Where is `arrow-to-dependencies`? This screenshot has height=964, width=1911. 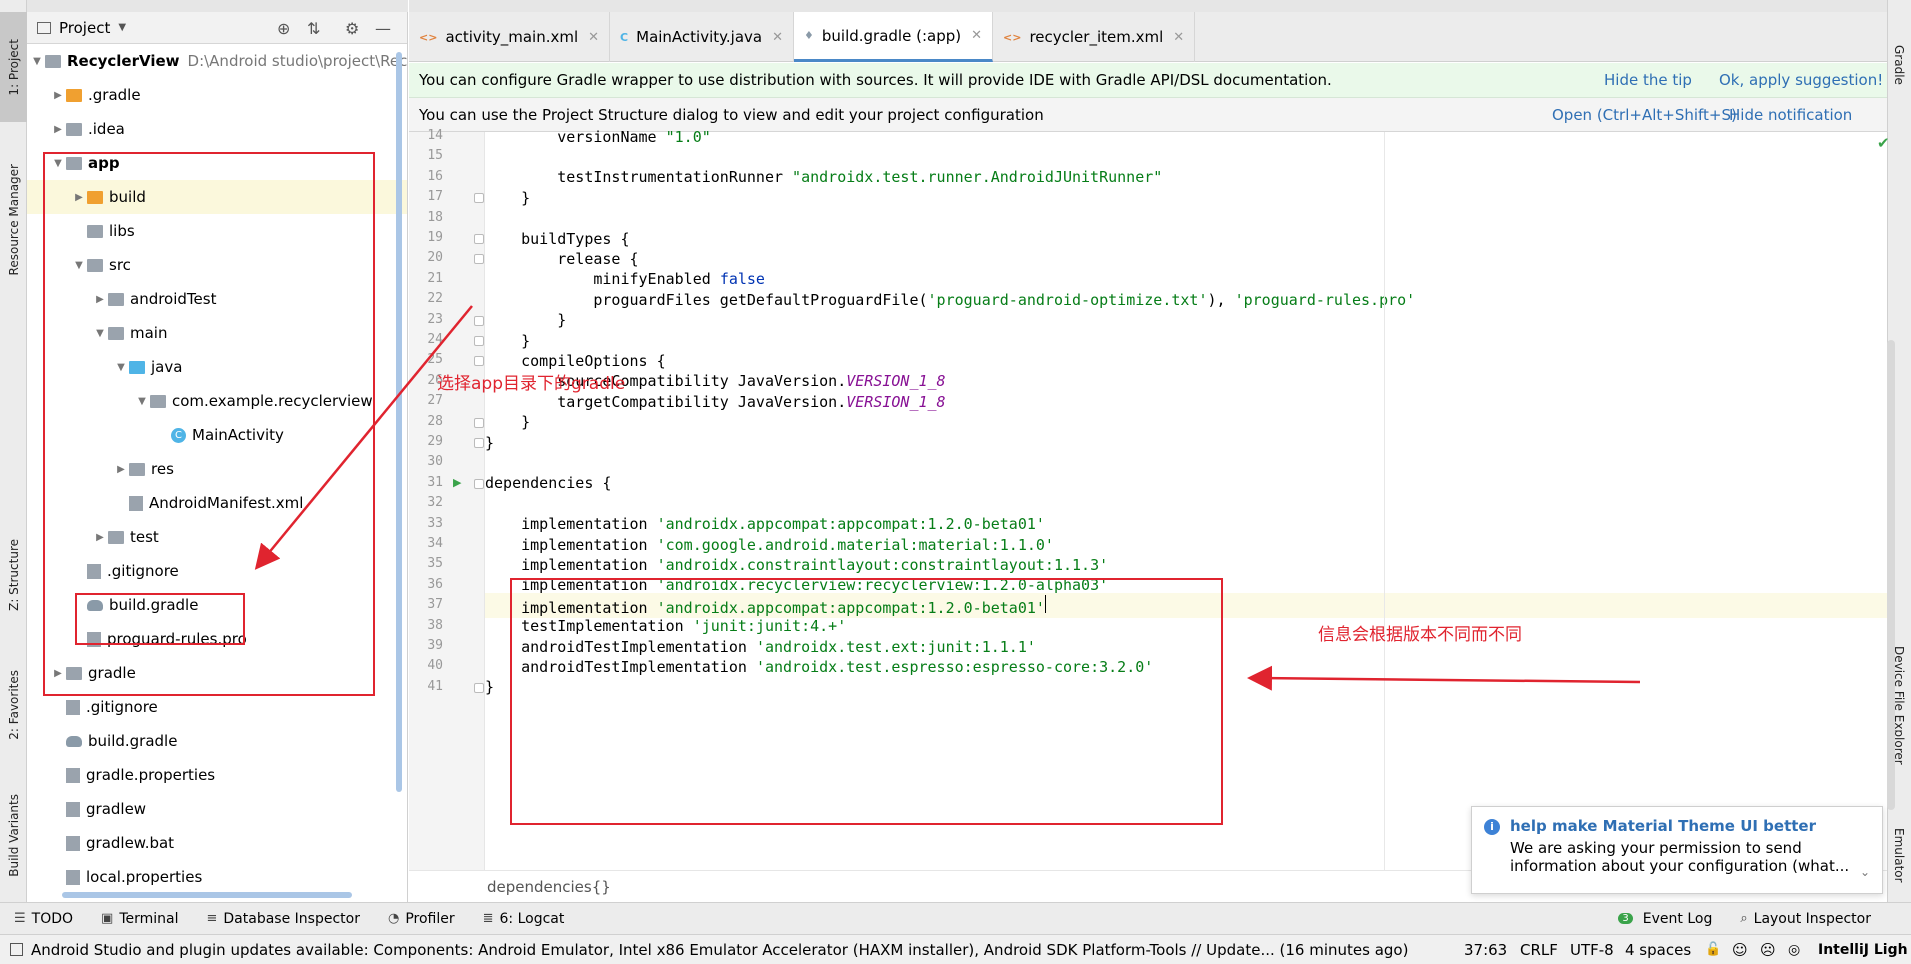
arrow-to-dependencies is located at coordinates (1444, 678).